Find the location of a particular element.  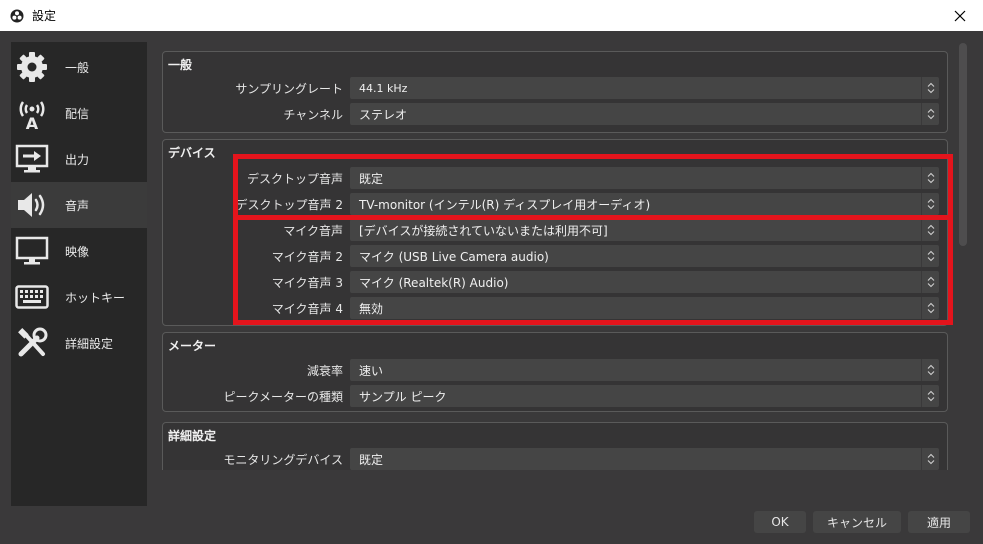

sample-rate-select: 44.1 kHz is located at coordinates (644, 88).